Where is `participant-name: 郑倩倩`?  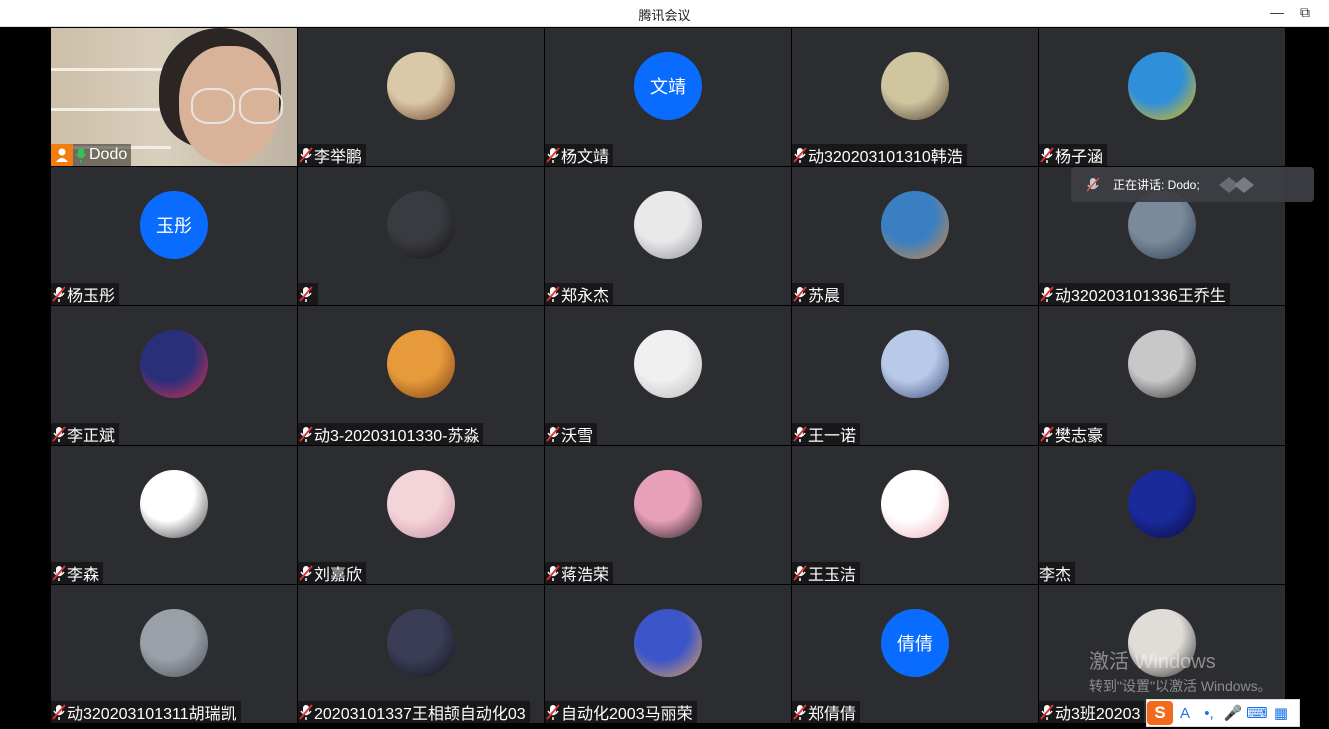 participant-name: 郑倩倩 is located at coordinates (832, 714).